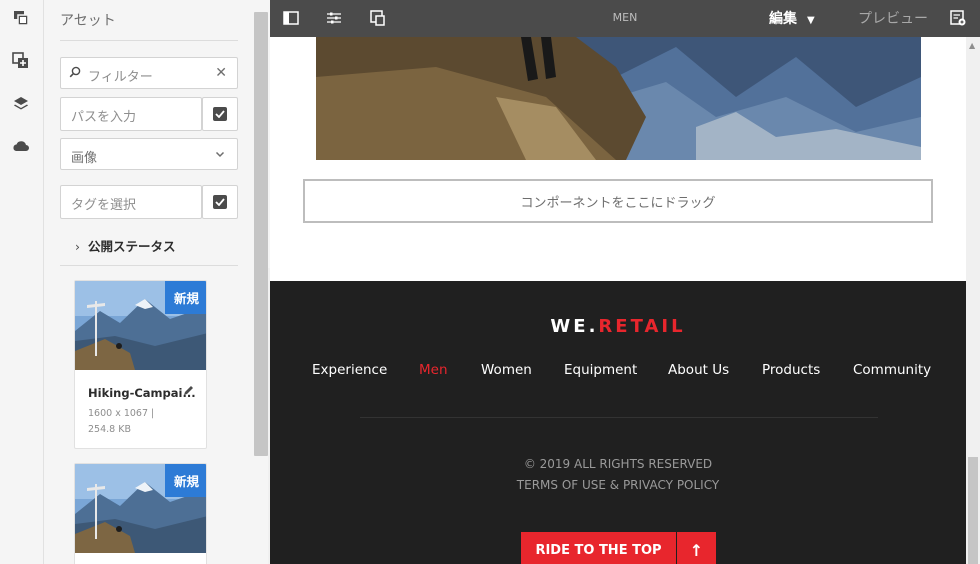  Describe the element at coordinates (188, 392) in the screenshot. I see `edit-icon` at that location.